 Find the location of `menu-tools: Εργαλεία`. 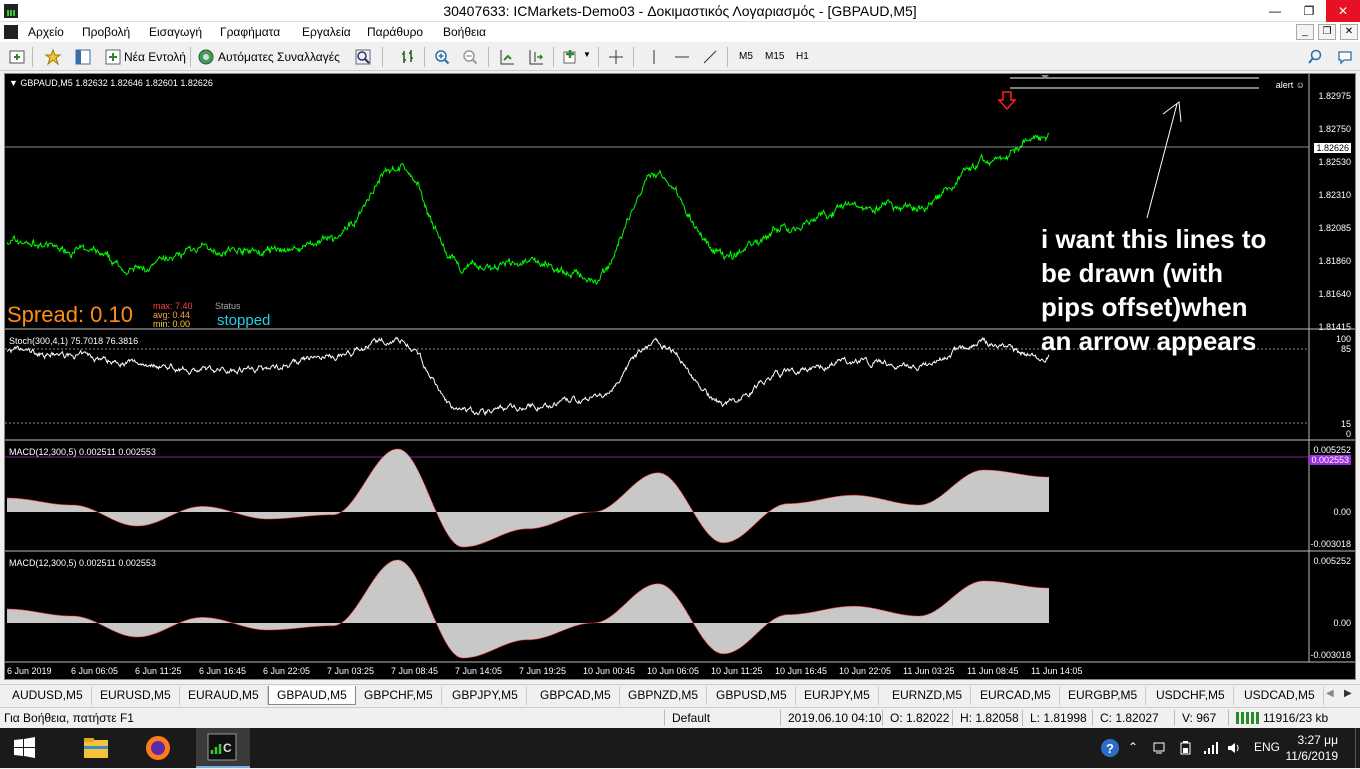

menu-tools: Εργαλεία is located at coordinates (326, 32).